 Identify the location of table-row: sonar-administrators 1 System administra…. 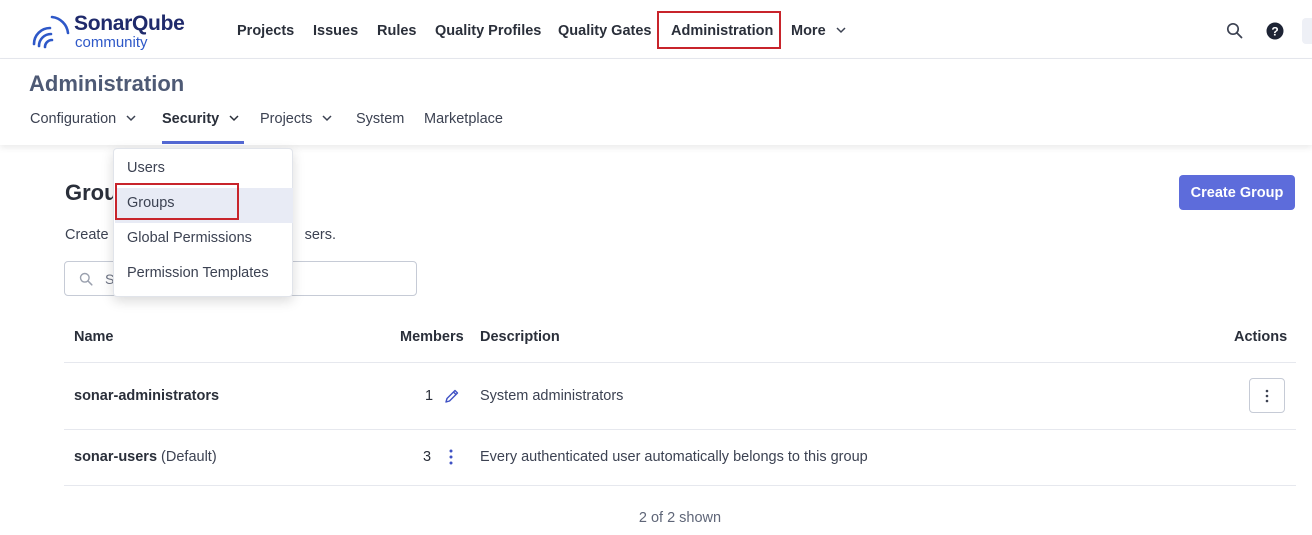
(680, 396).